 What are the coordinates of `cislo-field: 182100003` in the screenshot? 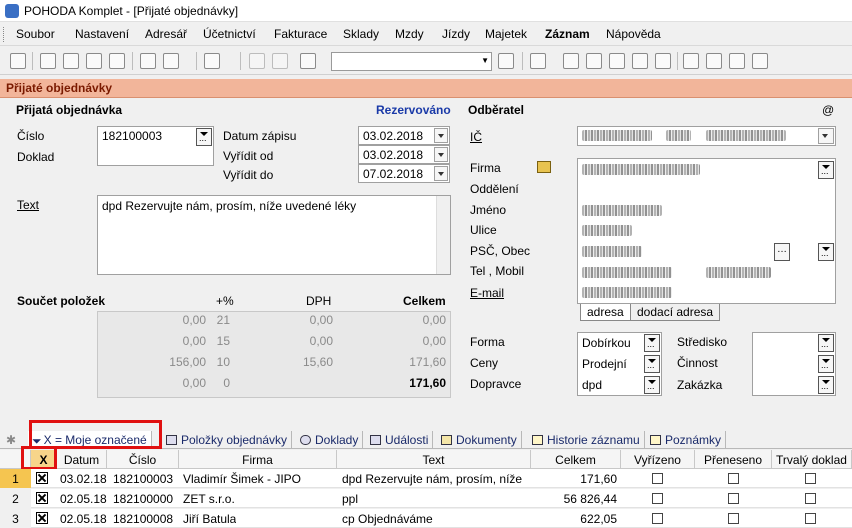 It's located at (155, 146).